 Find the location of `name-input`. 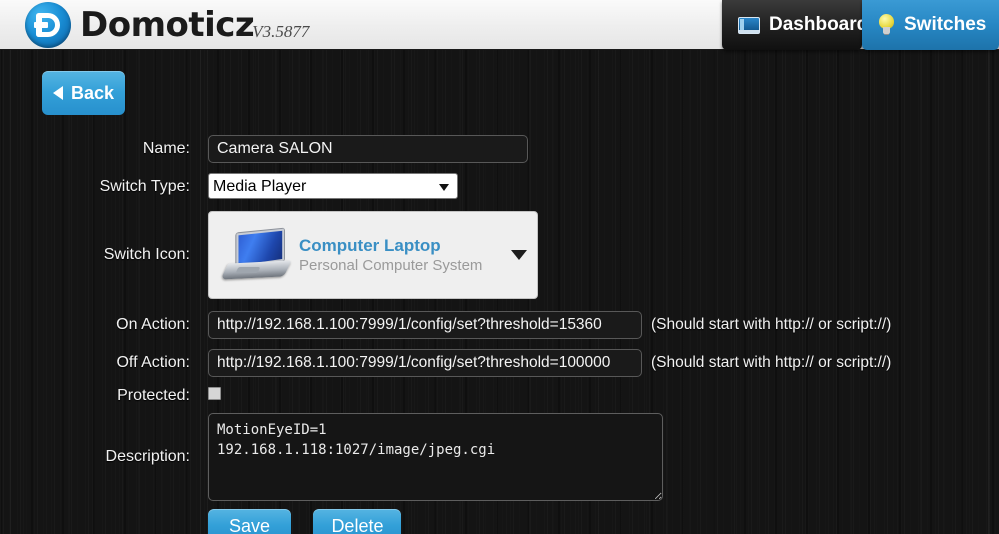

name-input is located at coordinates (368, 149).